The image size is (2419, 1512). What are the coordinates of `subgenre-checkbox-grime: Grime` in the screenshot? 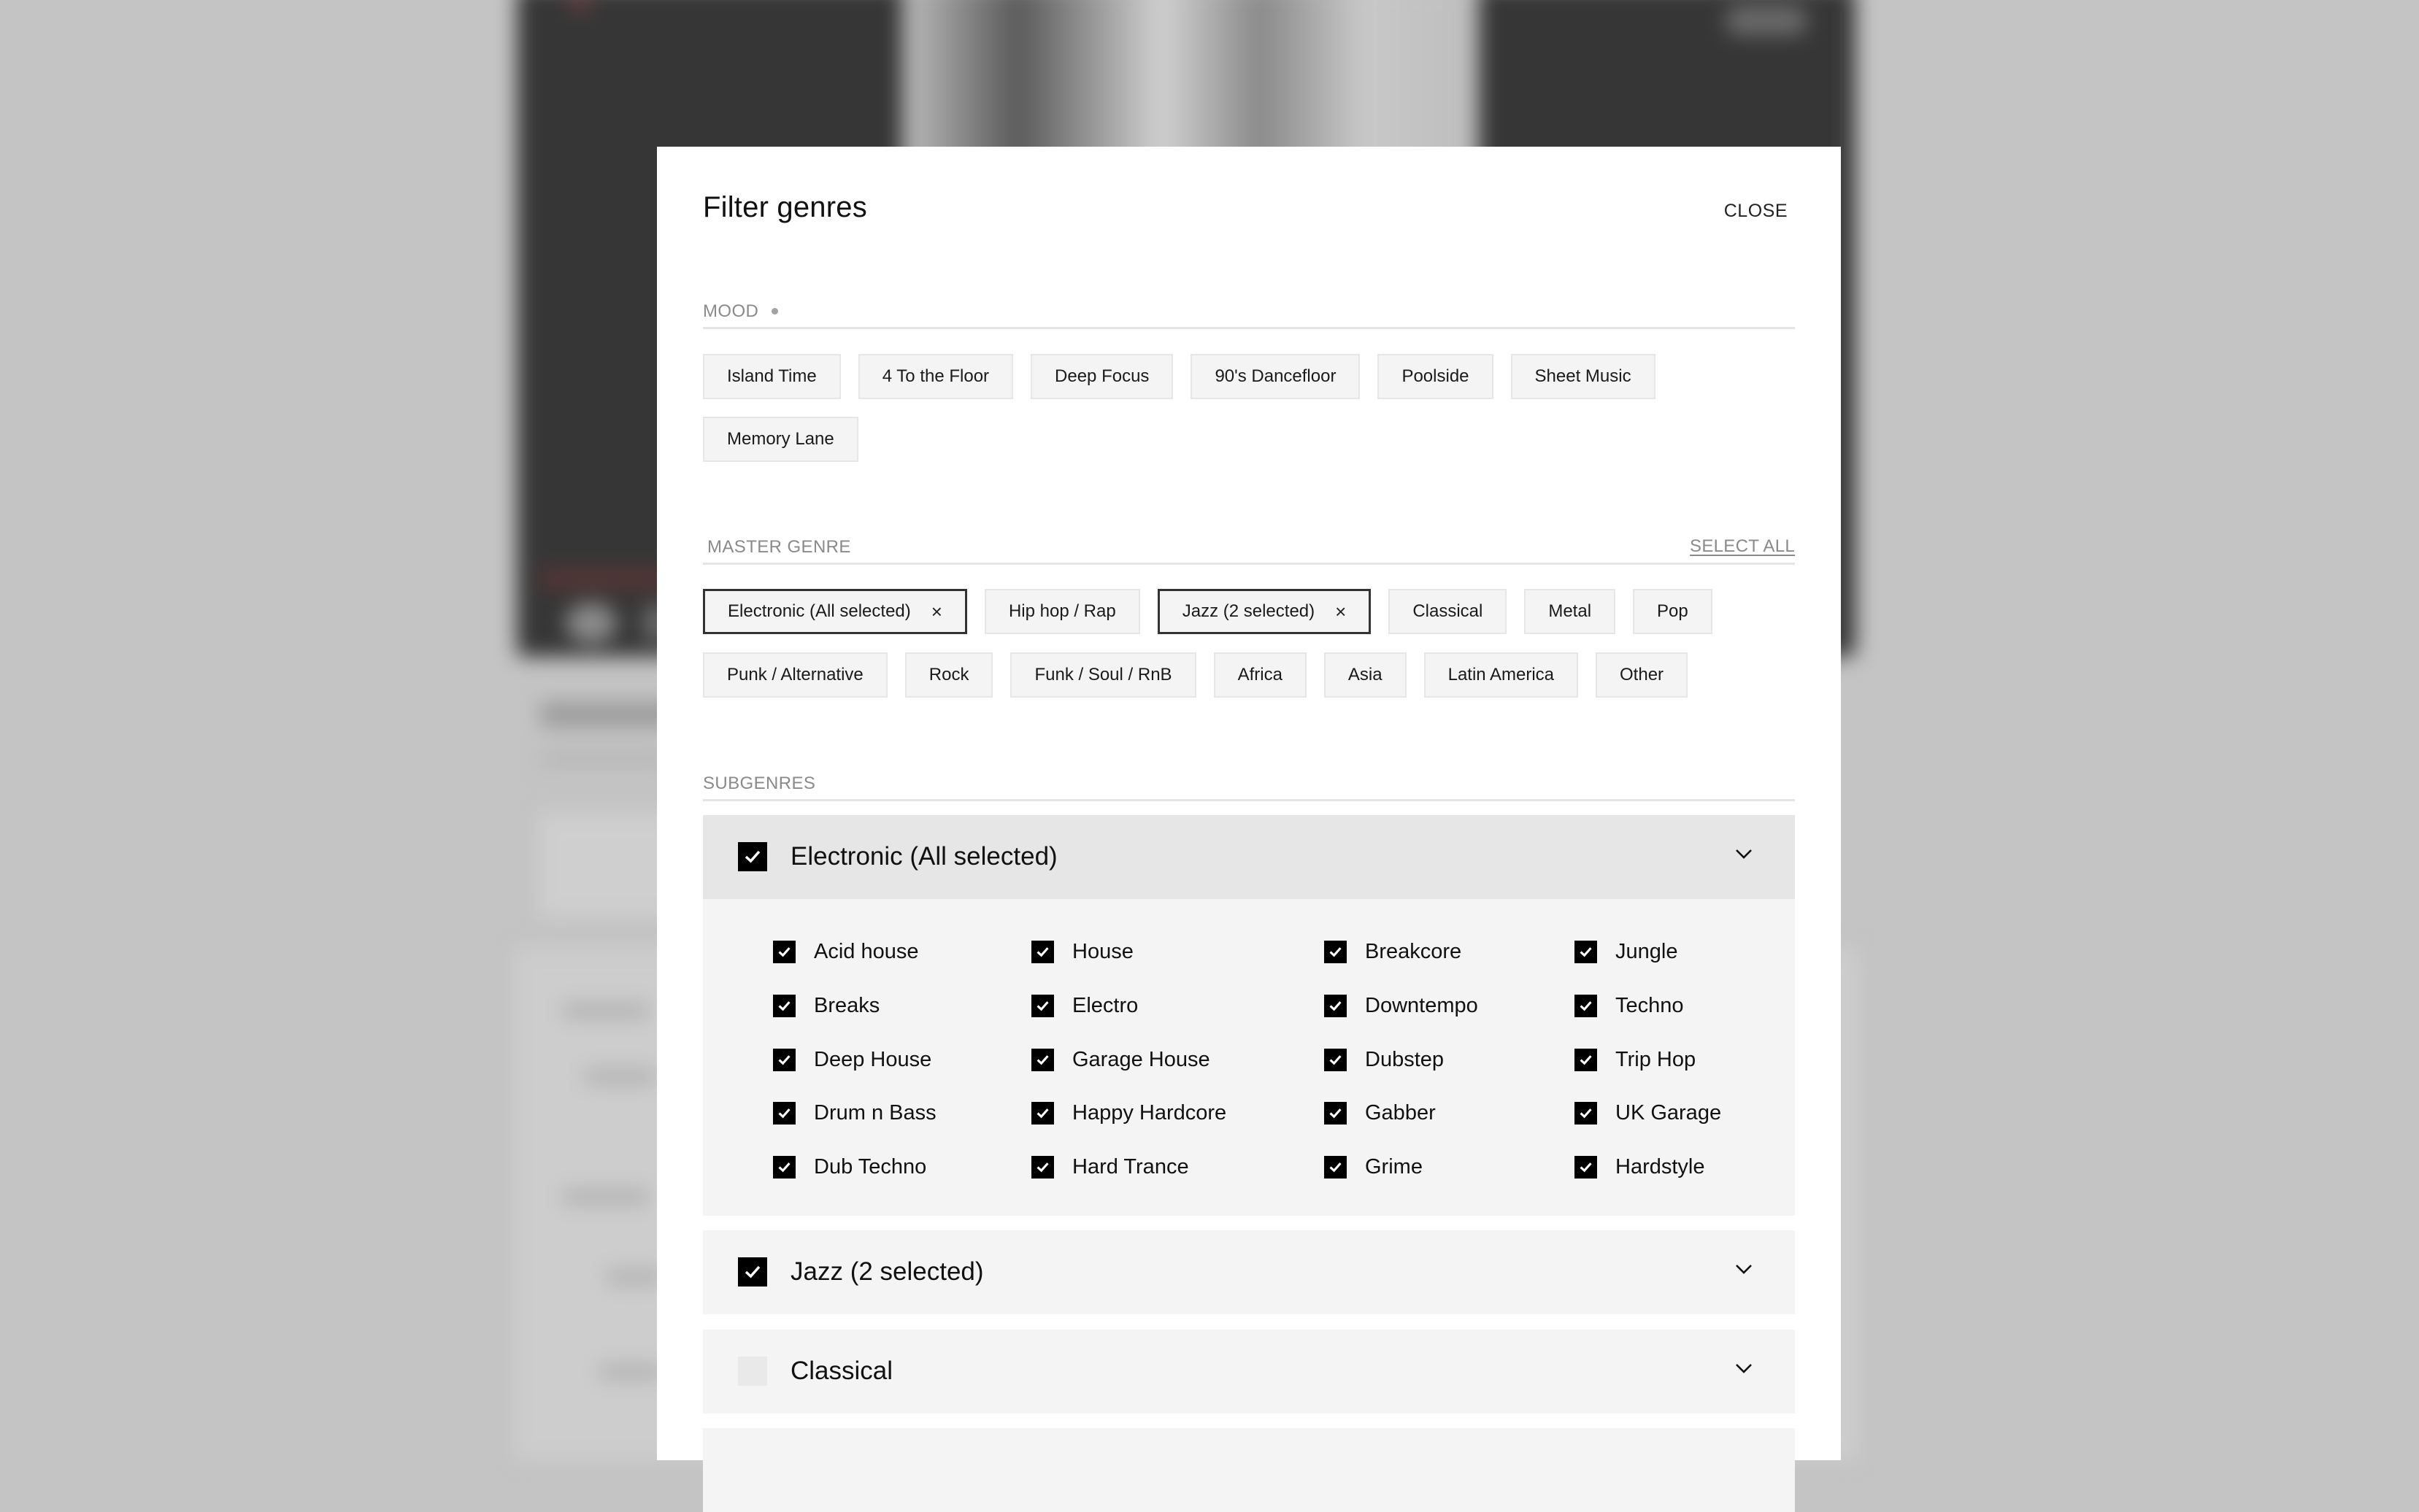 It's located at (1373, 1167).